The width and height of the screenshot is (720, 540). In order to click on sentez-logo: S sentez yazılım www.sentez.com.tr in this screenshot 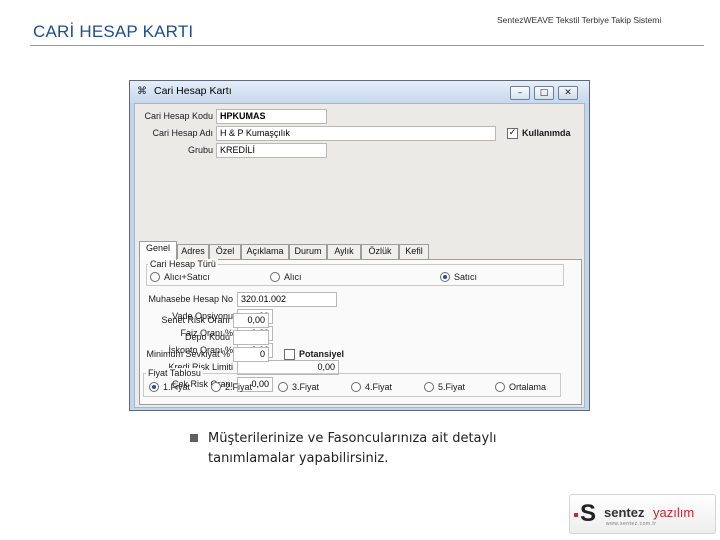, I will do `click(642, 514)`.